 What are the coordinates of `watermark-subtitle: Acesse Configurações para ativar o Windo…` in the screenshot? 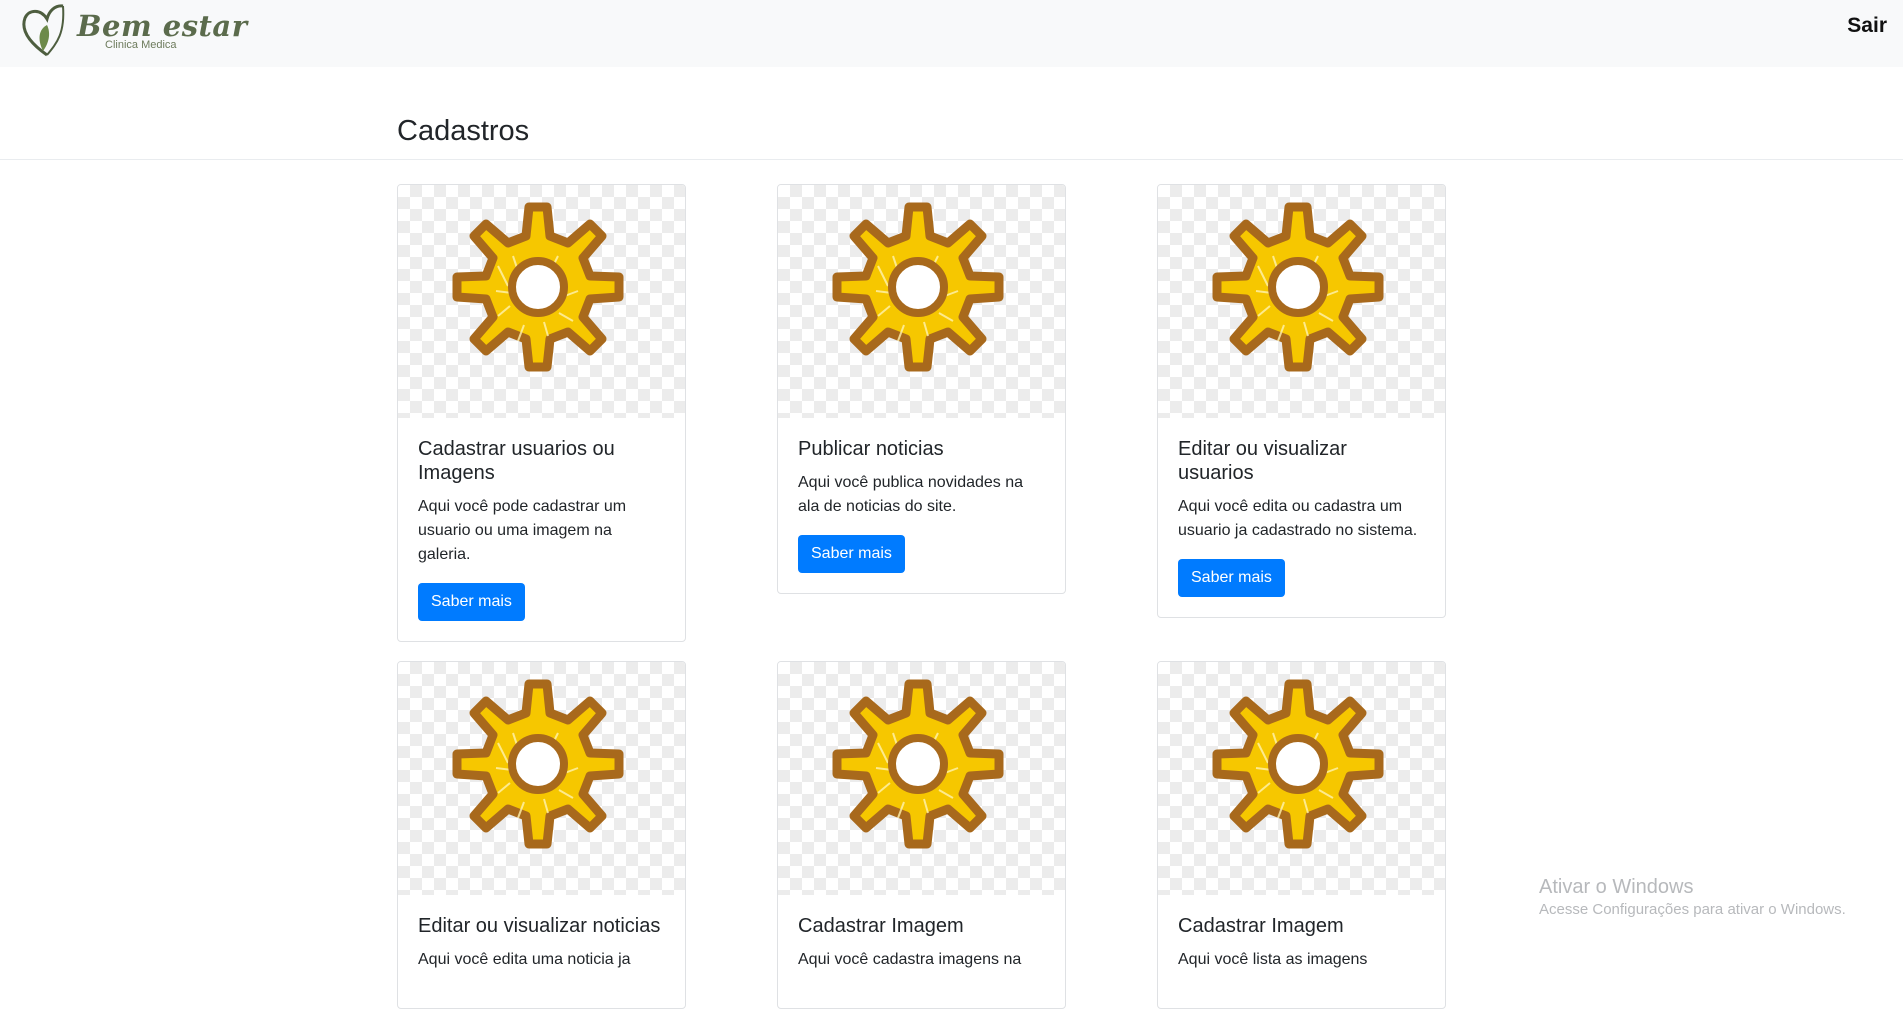 It's located at (1692, 909).